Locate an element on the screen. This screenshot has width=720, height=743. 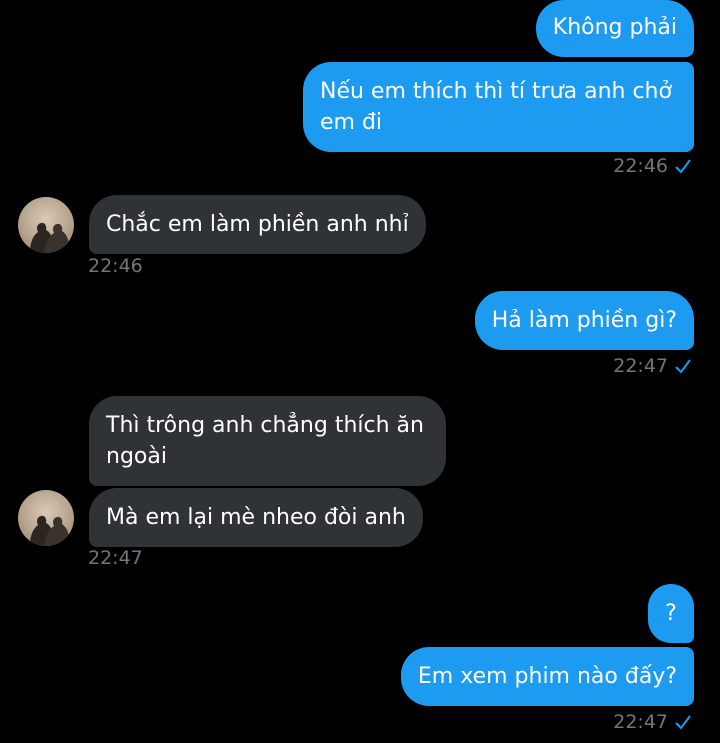
message-bubble-incoming: Mà em lại mè nheo đòi anh is located at coordinates (256, 517).